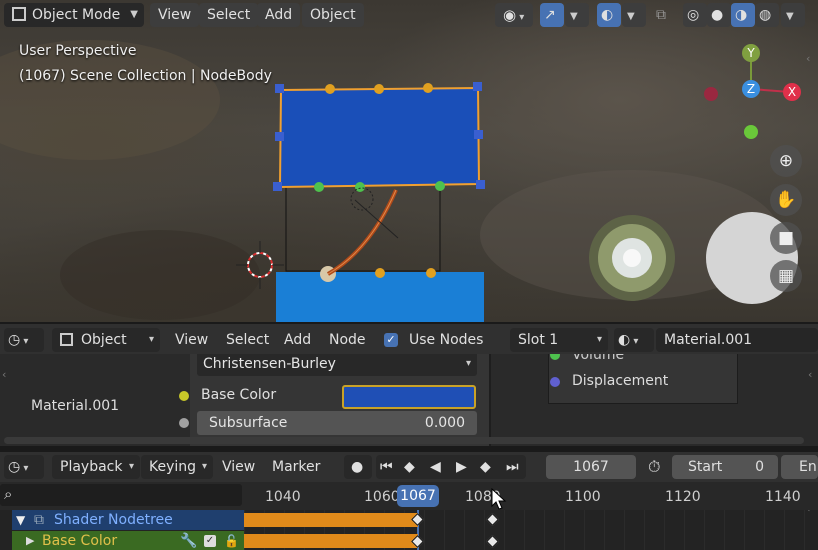  Describe the element at coordinates (337, 365) in the screenshot. I see `subsurface-method-dropdown: Christensen-Burley ▾` at that location.